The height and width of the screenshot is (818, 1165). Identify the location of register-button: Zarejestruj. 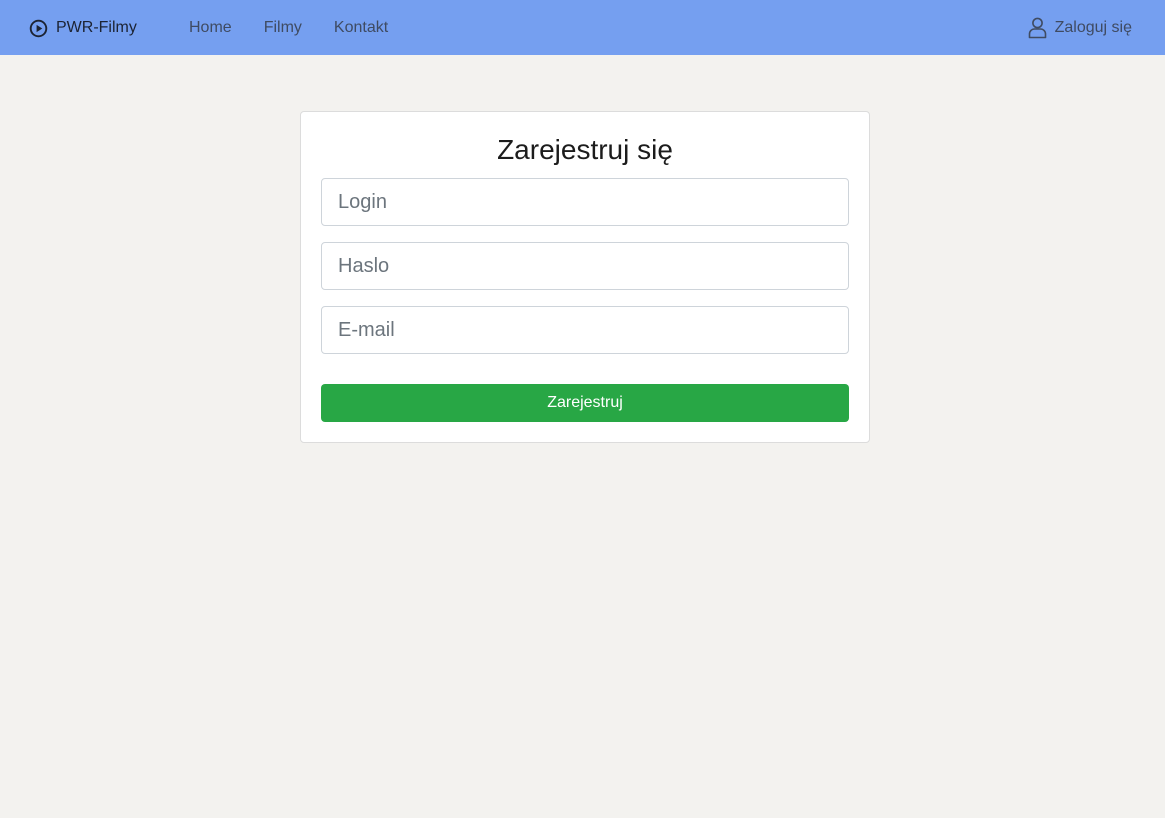
(585, 403).